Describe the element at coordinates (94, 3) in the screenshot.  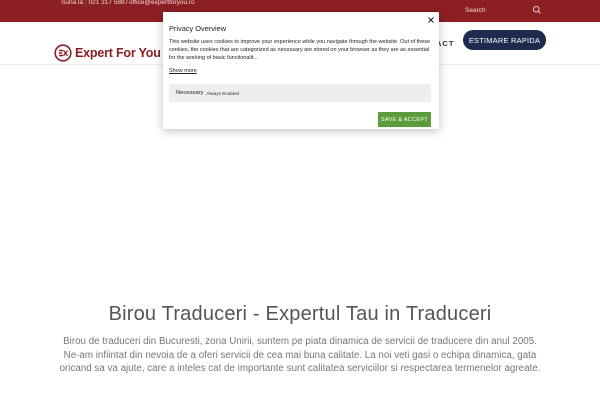
I see `phone-number: Suna la : 021 317 5887` at that location.